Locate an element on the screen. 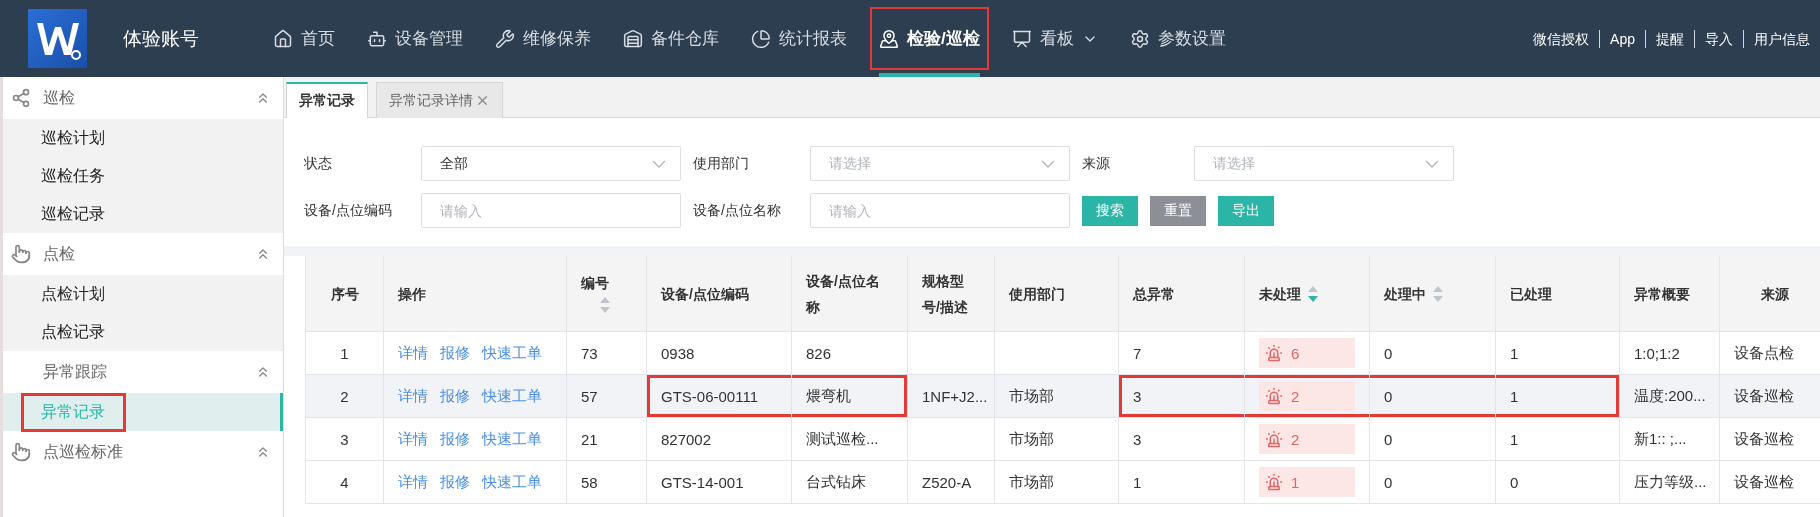  page-tab: 异常记录 is located at coordinates (327, 100).